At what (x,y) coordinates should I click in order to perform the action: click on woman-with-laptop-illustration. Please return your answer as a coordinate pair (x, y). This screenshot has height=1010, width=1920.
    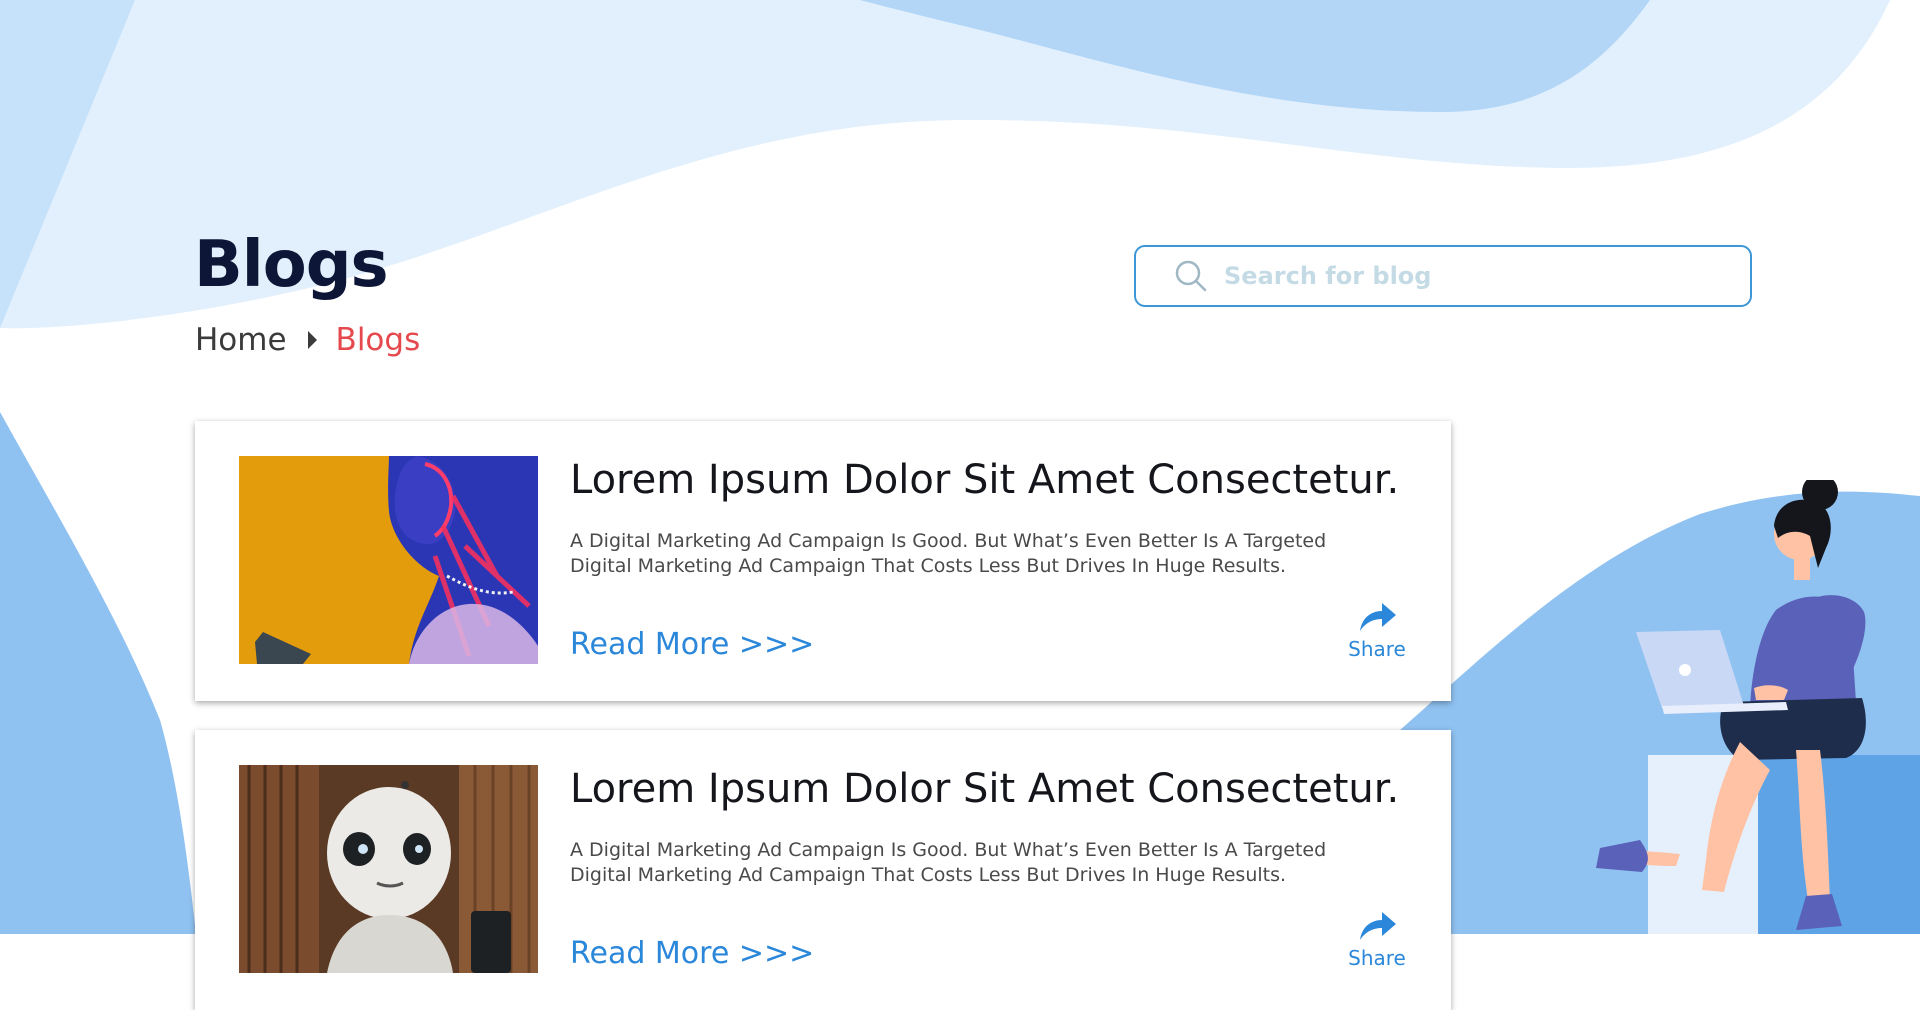
    Looking at the image, I should click on (1758, 707).